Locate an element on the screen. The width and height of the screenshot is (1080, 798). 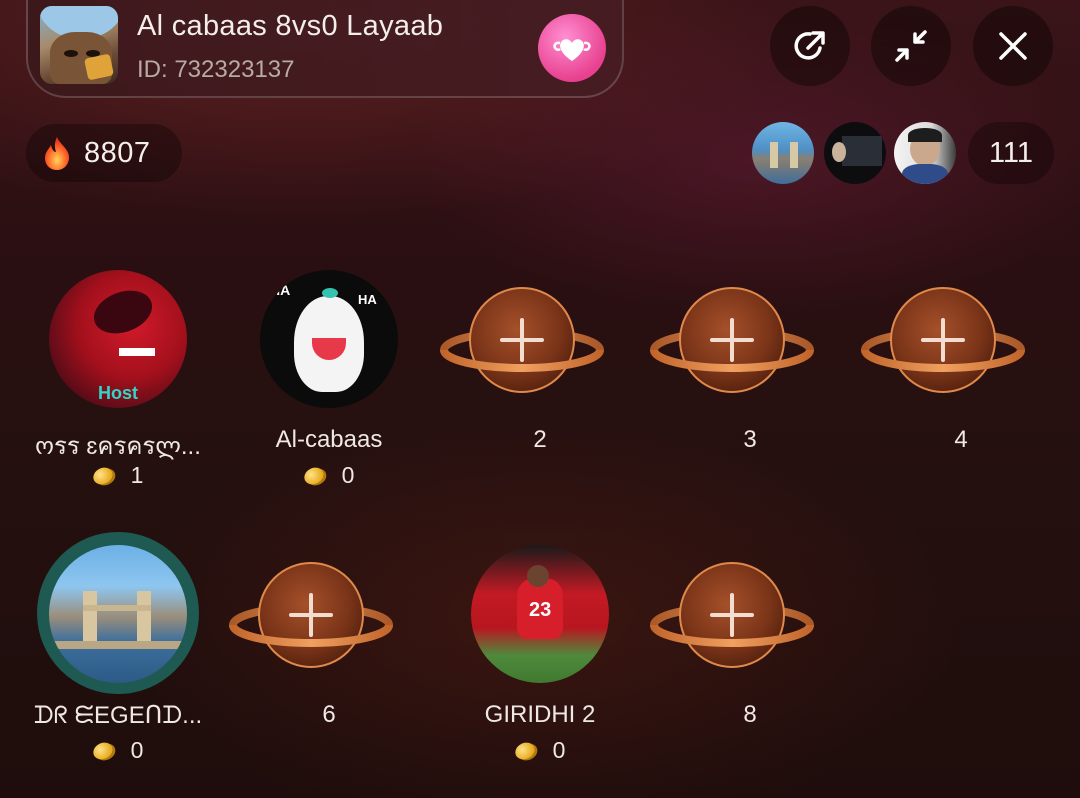
coin-count: 1 is located at coordinates (137, 475).